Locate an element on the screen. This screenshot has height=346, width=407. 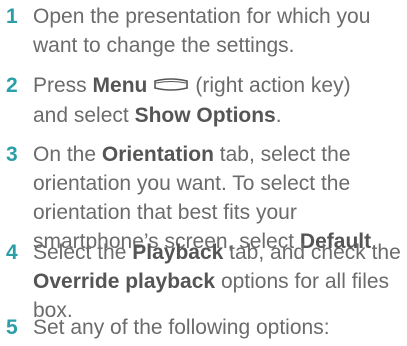
show-options-label: Show Options is located at coordinates (205, 115).